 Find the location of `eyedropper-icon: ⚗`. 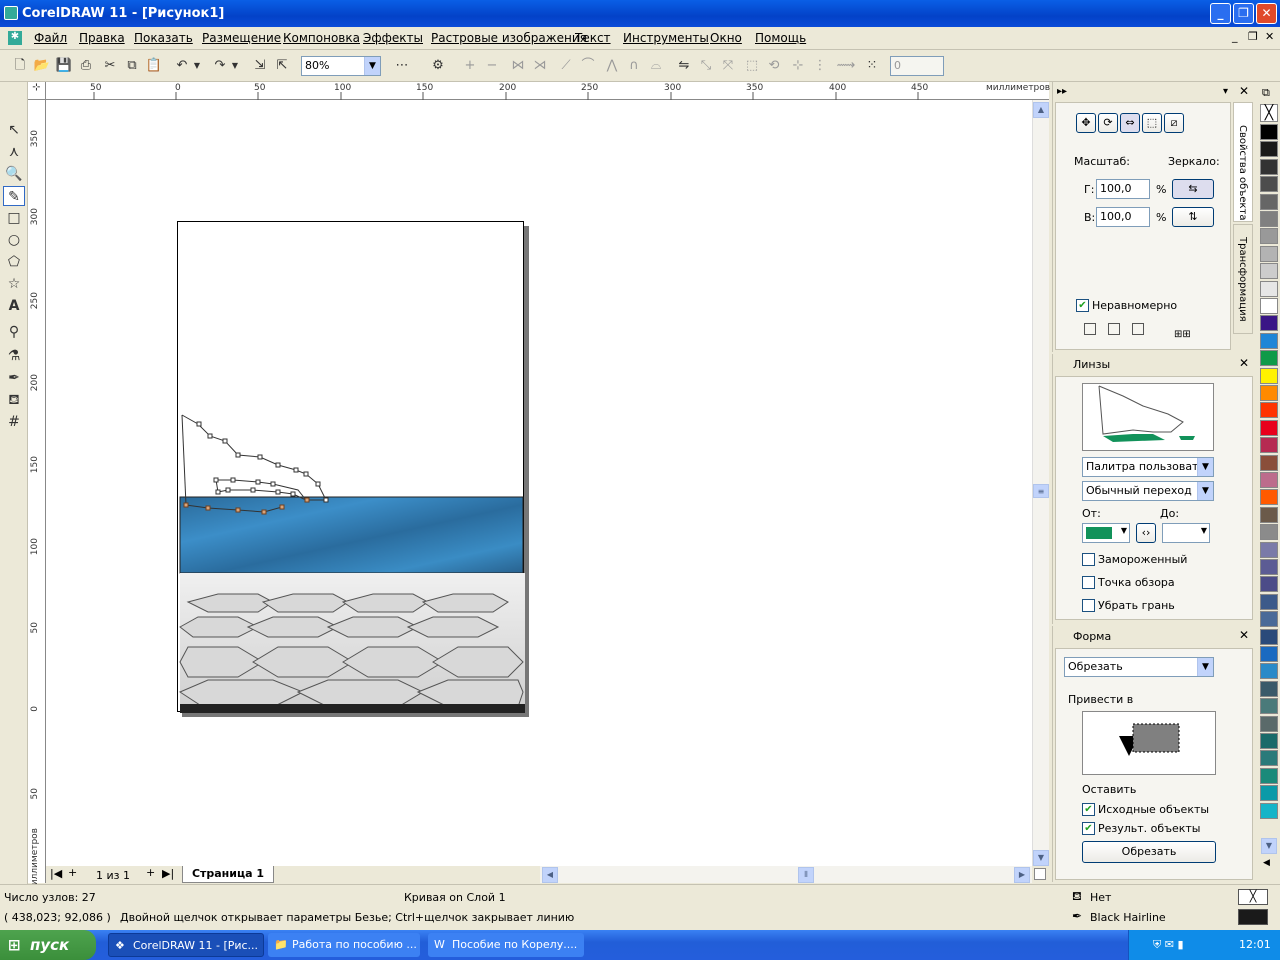

eyedropper-icon: ⚗ is located at coordinates (14, 356).